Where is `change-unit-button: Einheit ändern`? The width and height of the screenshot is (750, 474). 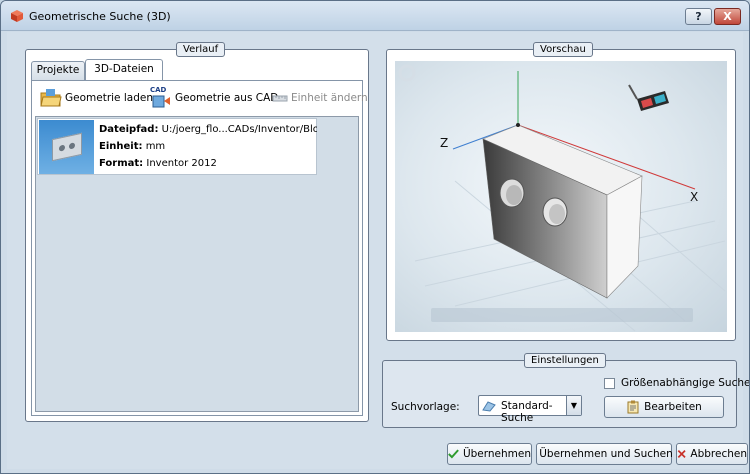 change-unit-button: Einheit ändern is located at coordinates (320, 98).